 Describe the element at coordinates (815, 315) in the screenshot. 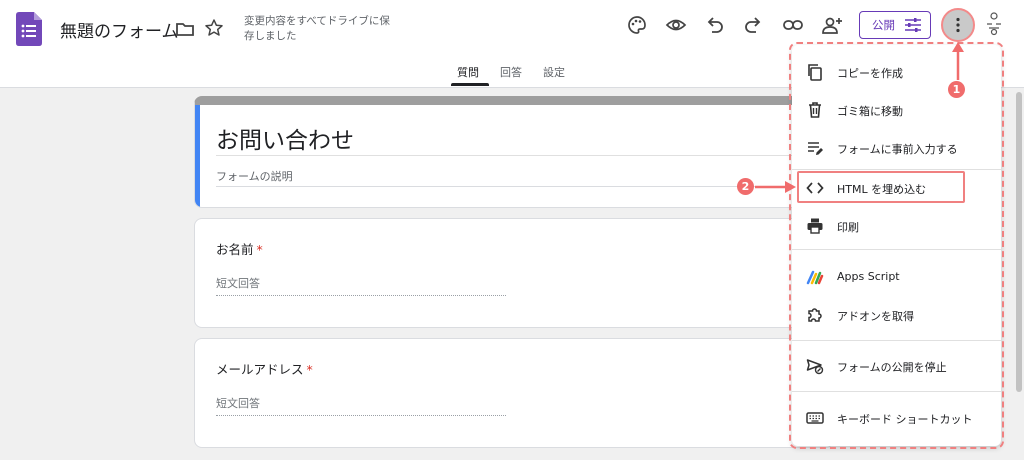

I see `addon-puzzle-icon` at that location.